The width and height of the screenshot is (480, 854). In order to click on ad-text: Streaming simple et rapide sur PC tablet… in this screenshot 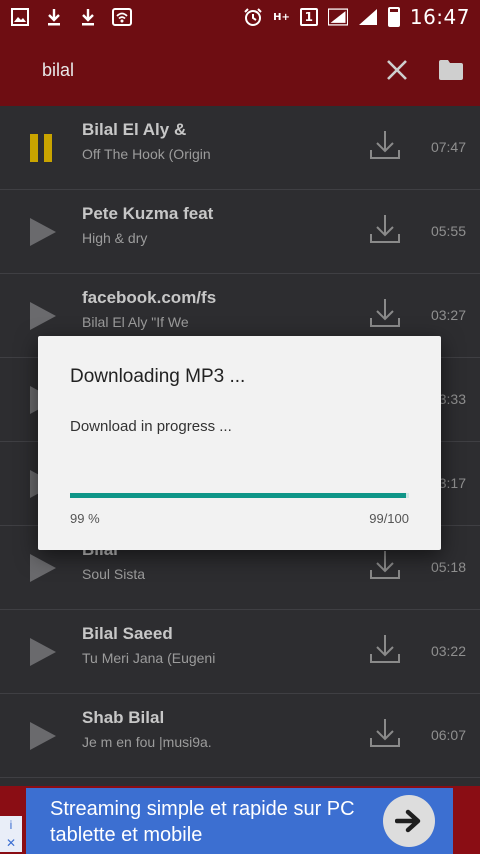, I will do `click(202, 822)`.